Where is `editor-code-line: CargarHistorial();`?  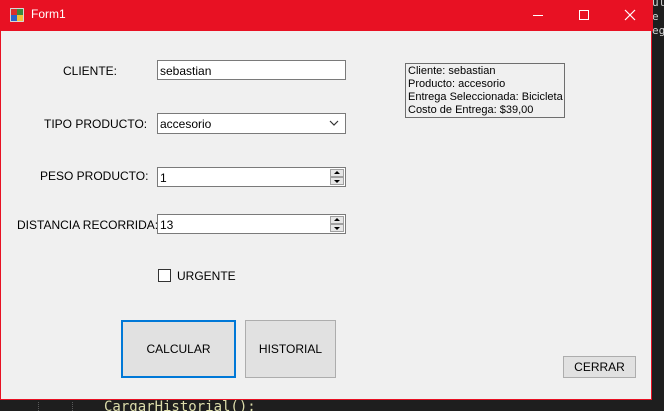
editor-code-line: CargarHistorial(); is located at coordinates (180, 405).